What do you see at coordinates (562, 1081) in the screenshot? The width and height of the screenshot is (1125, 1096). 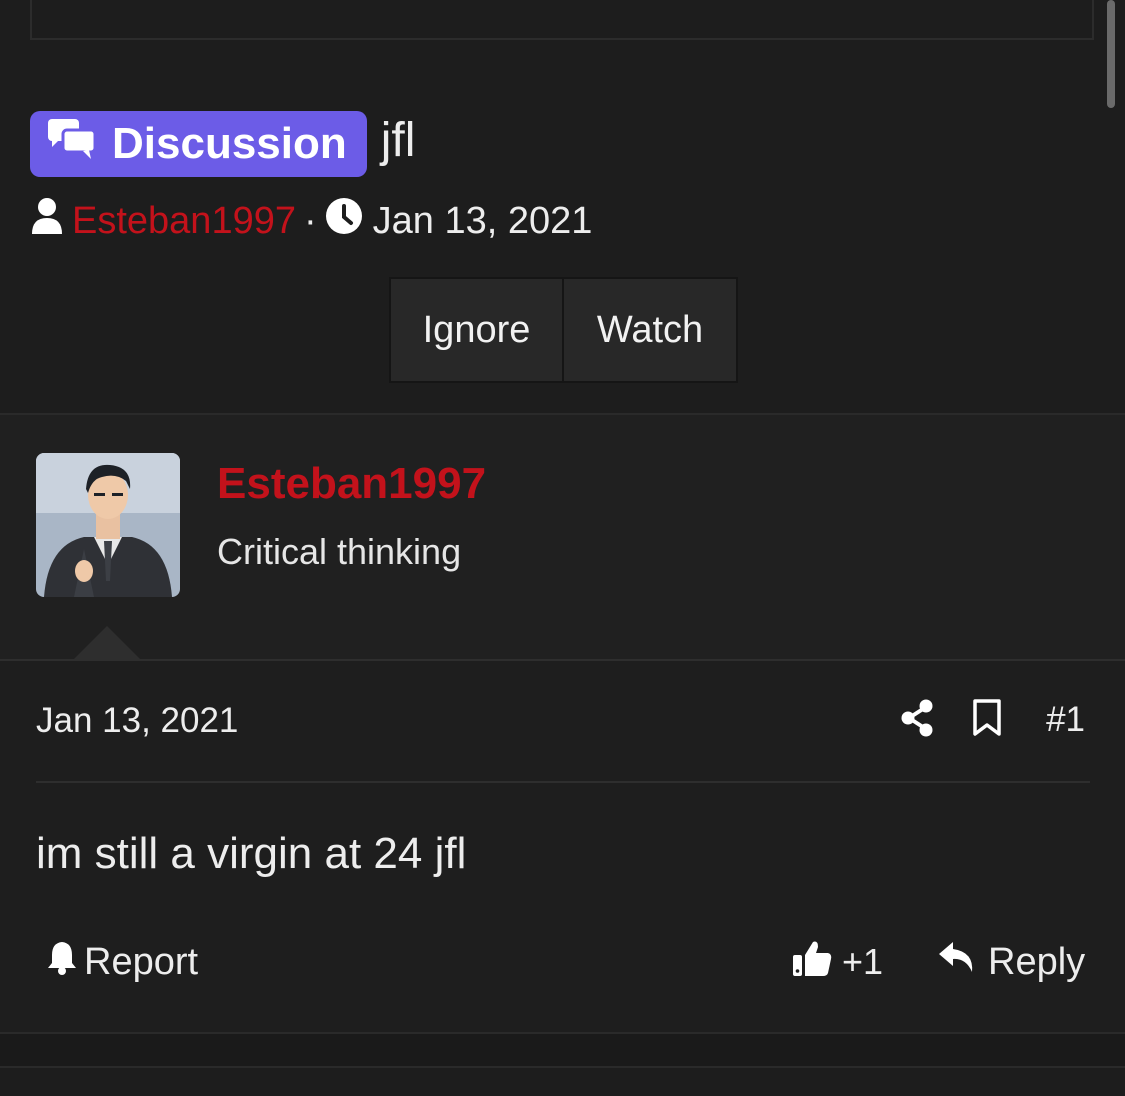 I see `next-post-edge-inner` at bounding box center [562, 1081].